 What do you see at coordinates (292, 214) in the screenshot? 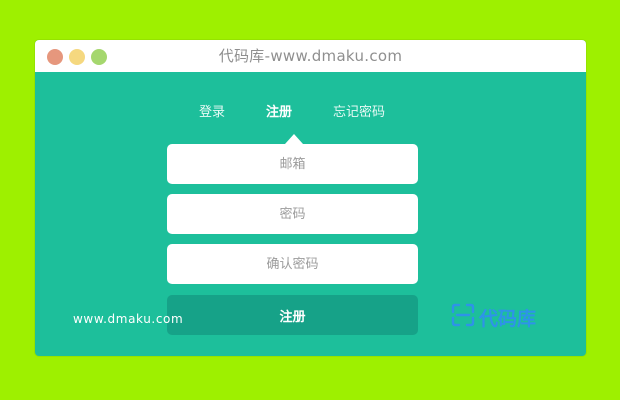
I see `password-field` at bounding box center [292, 214].